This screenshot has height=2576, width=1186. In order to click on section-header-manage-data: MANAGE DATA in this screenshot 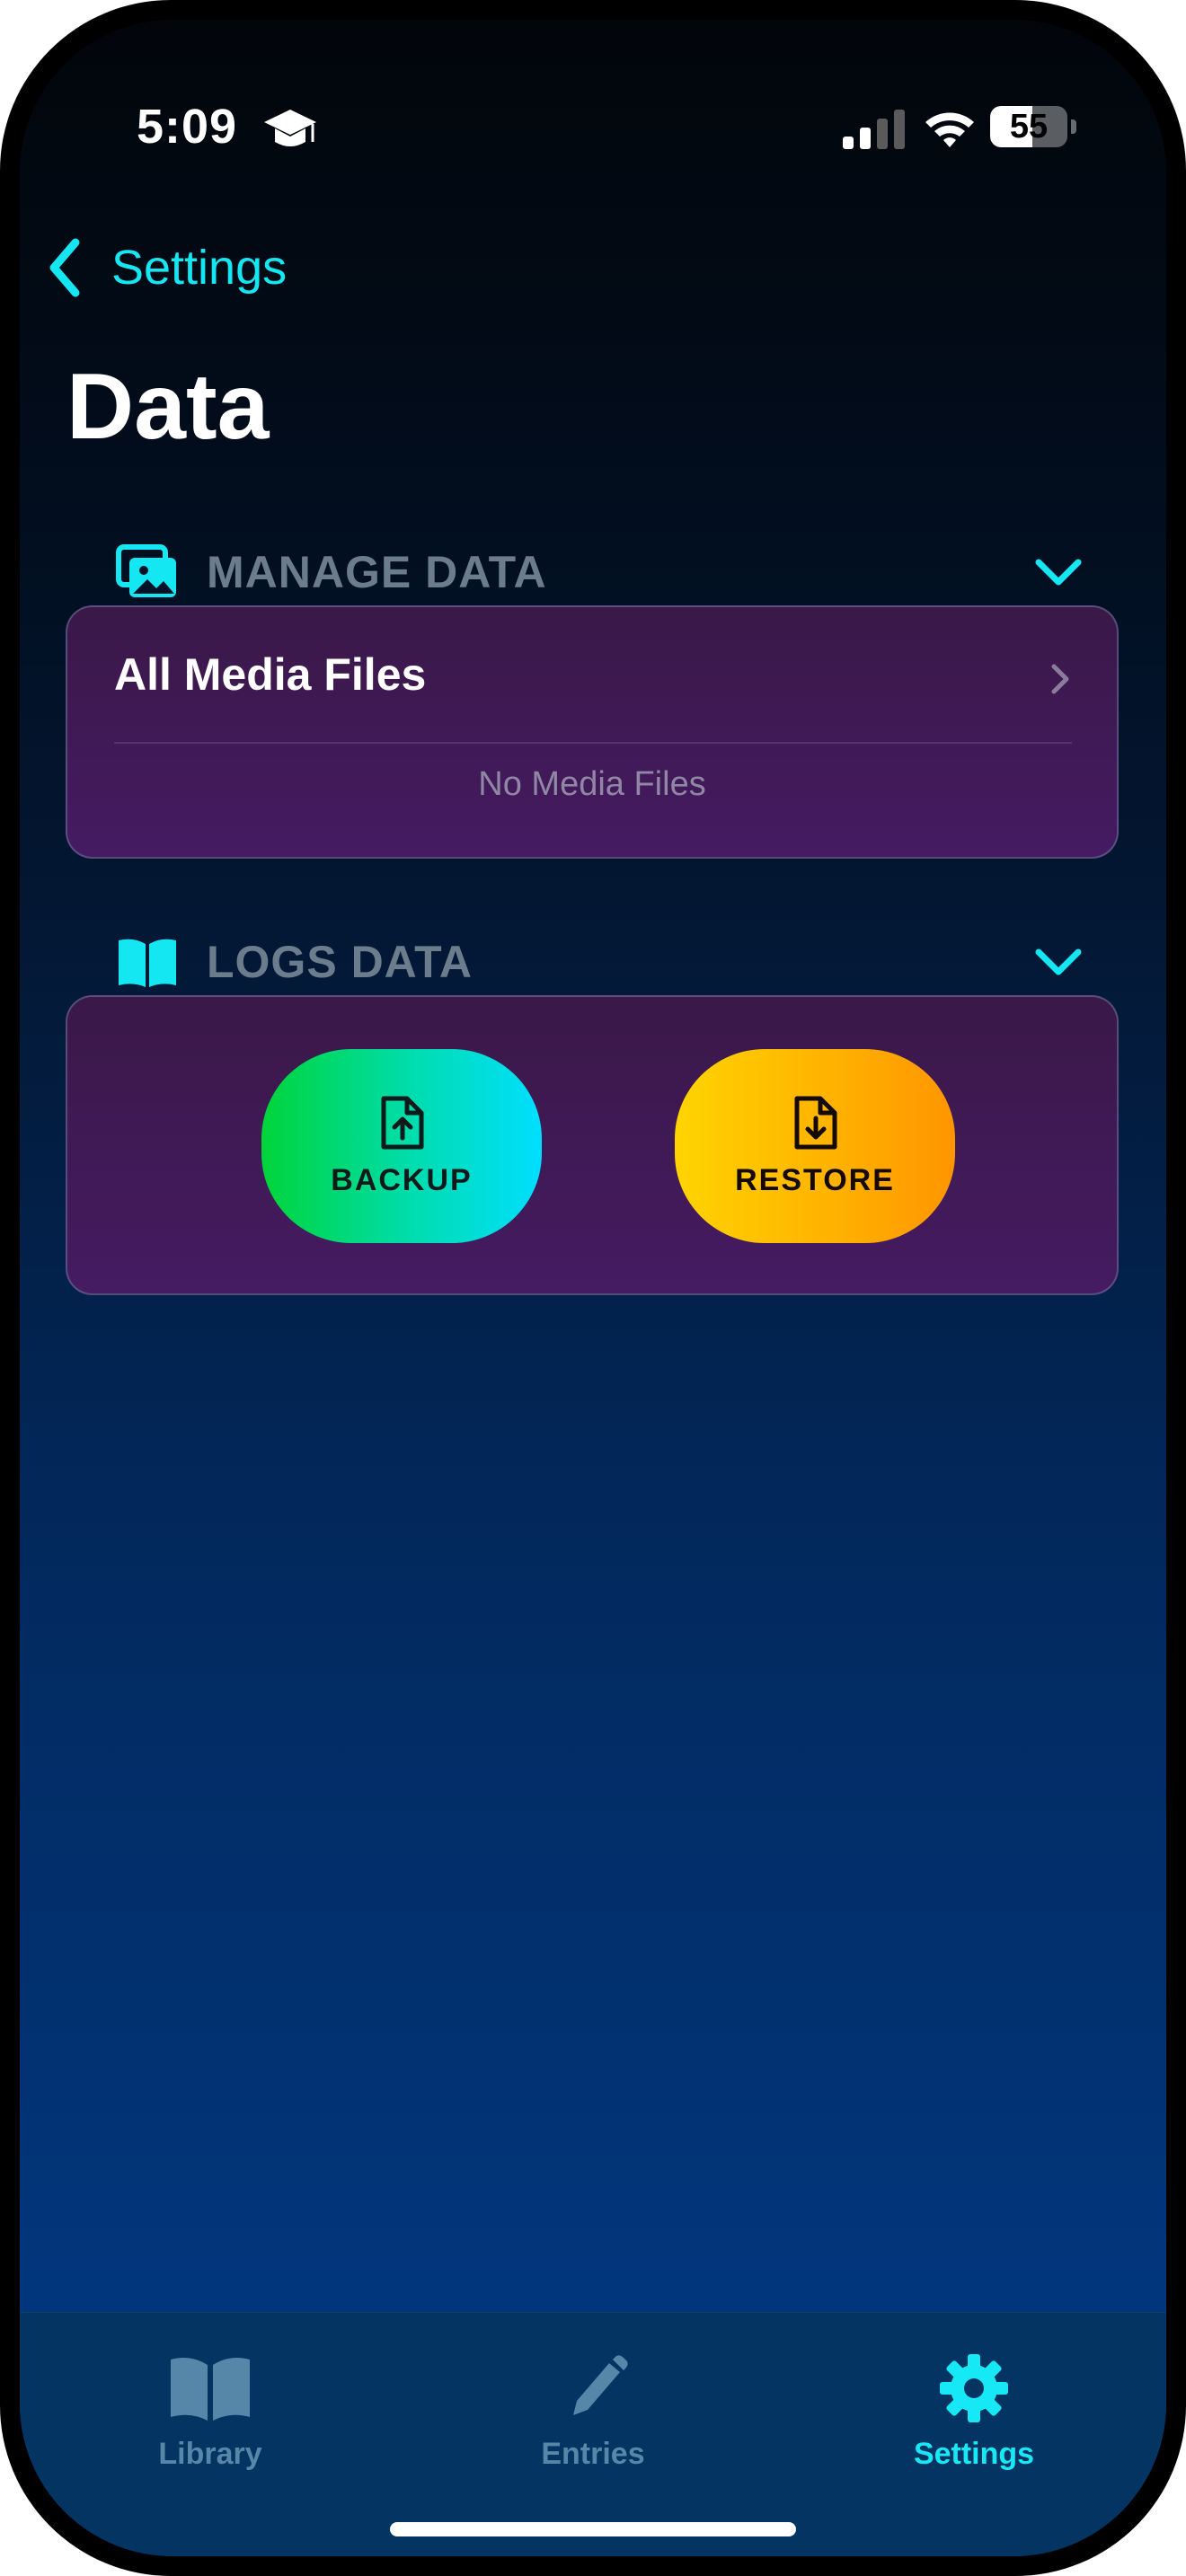, I will do `click(609, 572)`.